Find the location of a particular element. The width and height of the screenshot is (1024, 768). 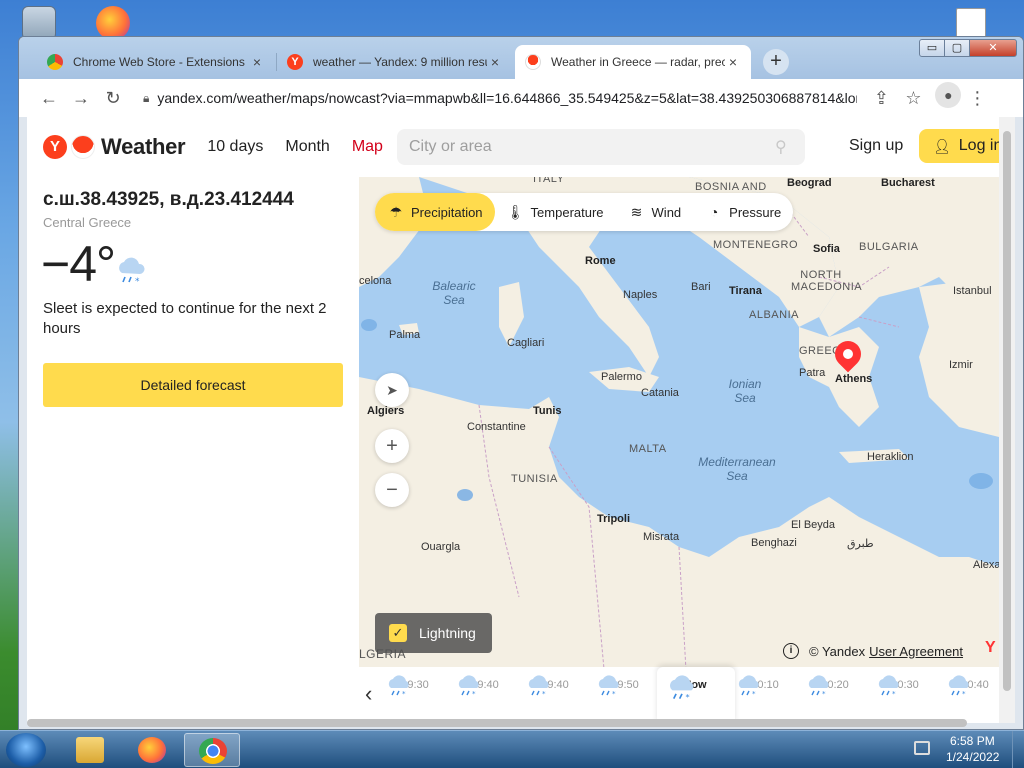

map-label: Tirana is located at coordinates (745, 291).